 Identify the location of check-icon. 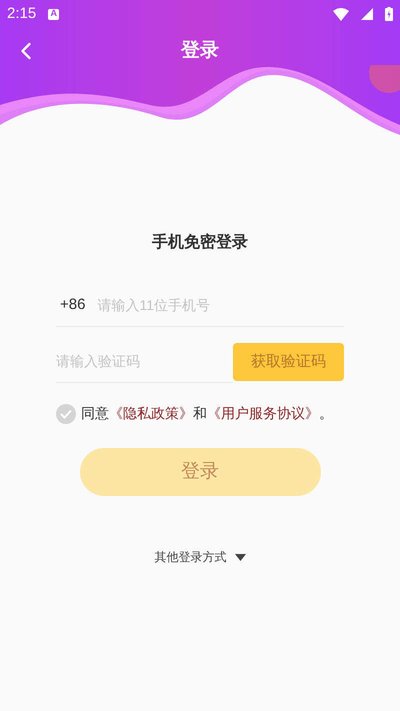
(66, 413).